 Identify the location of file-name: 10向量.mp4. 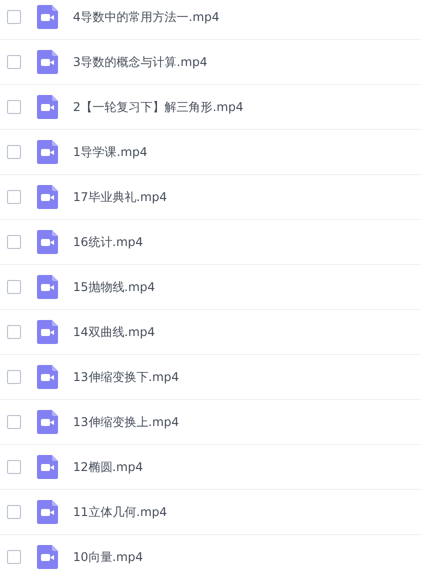
(108, 557).